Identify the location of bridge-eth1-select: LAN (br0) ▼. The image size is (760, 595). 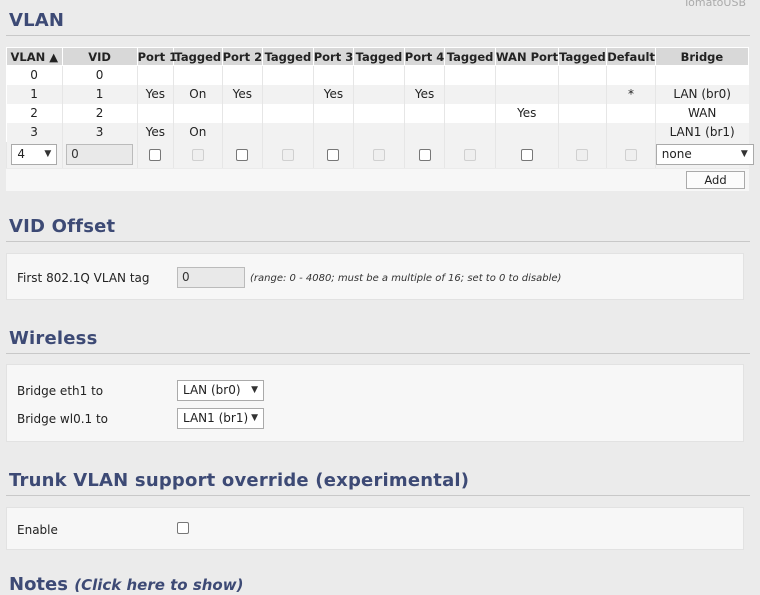
(220, 390).